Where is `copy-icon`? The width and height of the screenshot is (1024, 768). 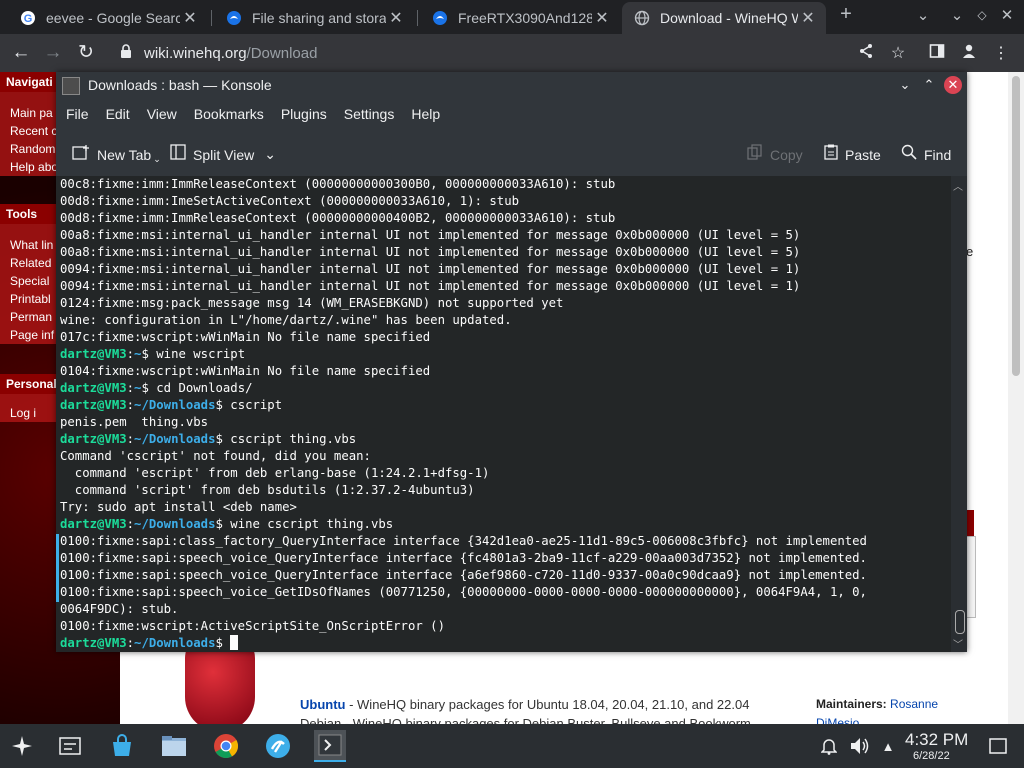
copy-icon is located at coordinates (755, 154).